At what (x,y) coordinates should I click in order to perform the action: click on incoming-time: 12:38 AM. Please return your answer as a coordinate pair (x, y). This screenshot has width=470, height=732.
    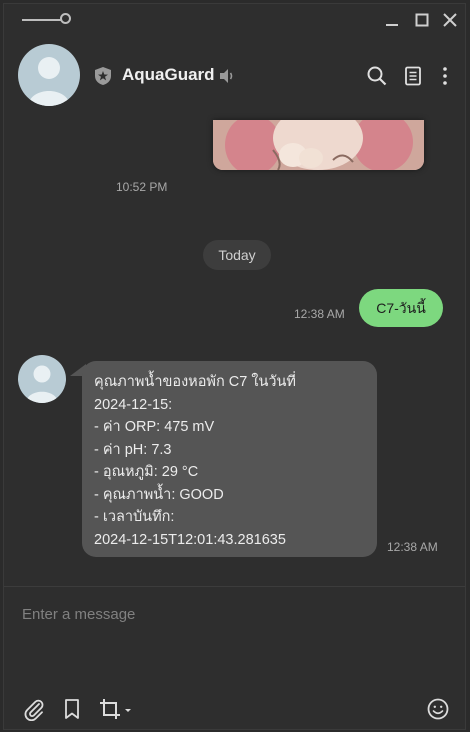
    Looking at the image, I should click on (412, 547).